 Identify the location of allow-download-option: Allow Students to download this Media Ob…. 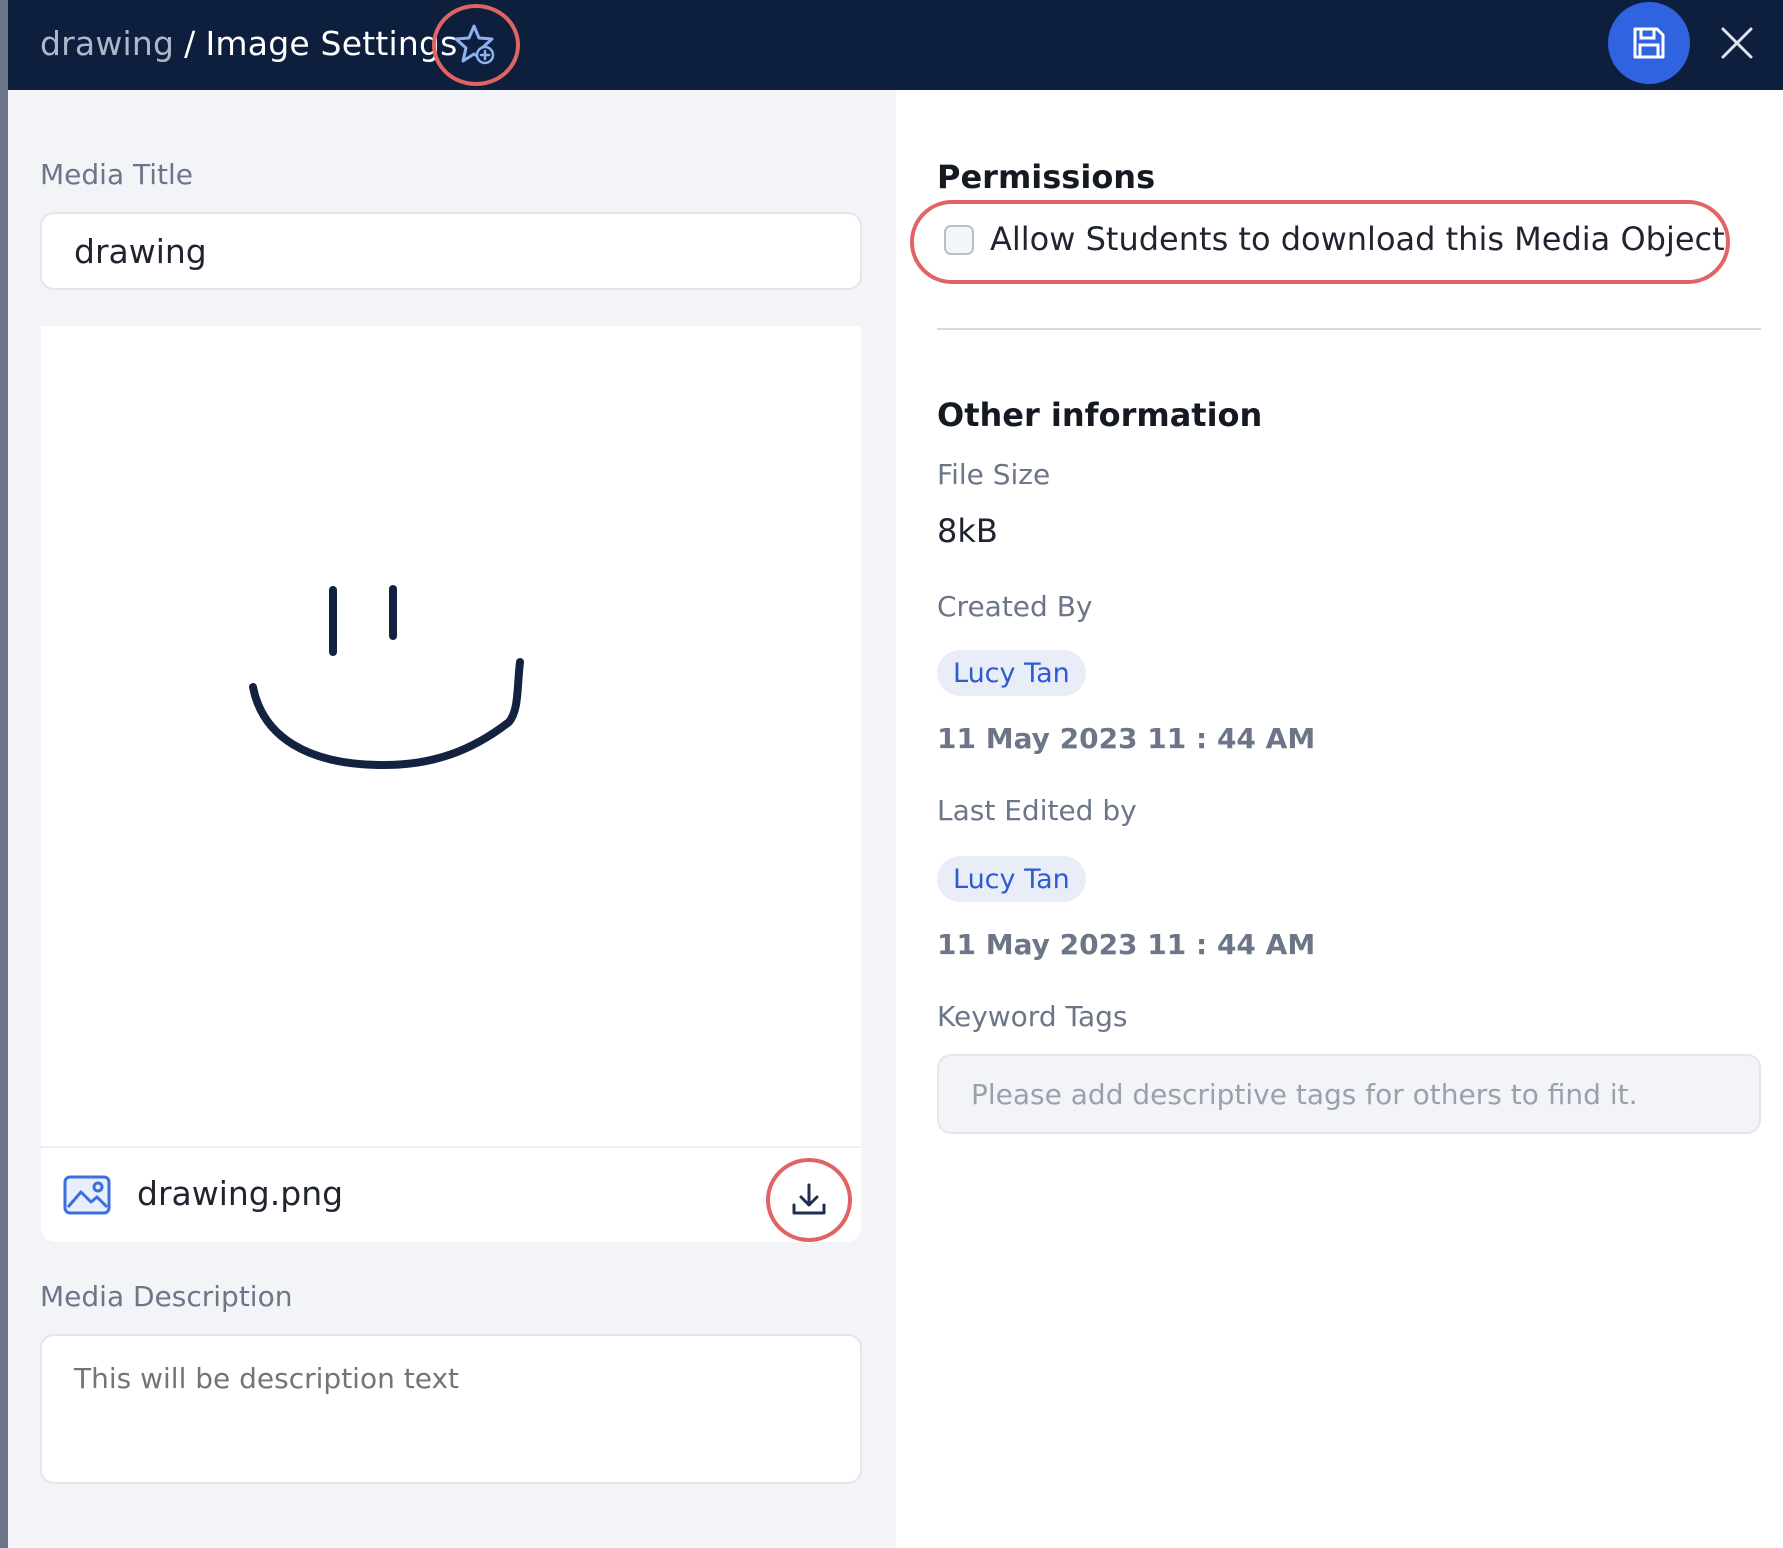
(1320, 242).